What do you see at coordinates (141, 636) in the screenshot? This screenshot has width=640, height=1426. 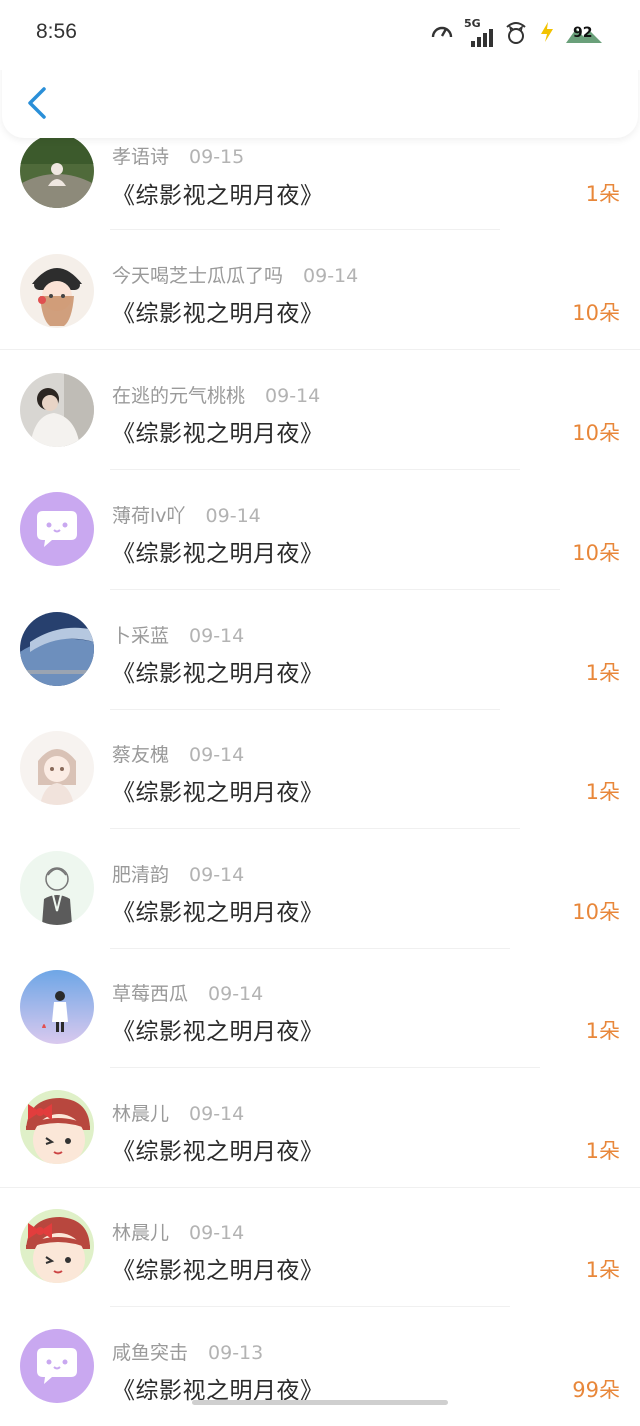 I see `user-name: 卜采蓝` at bounding box center [141, 636].